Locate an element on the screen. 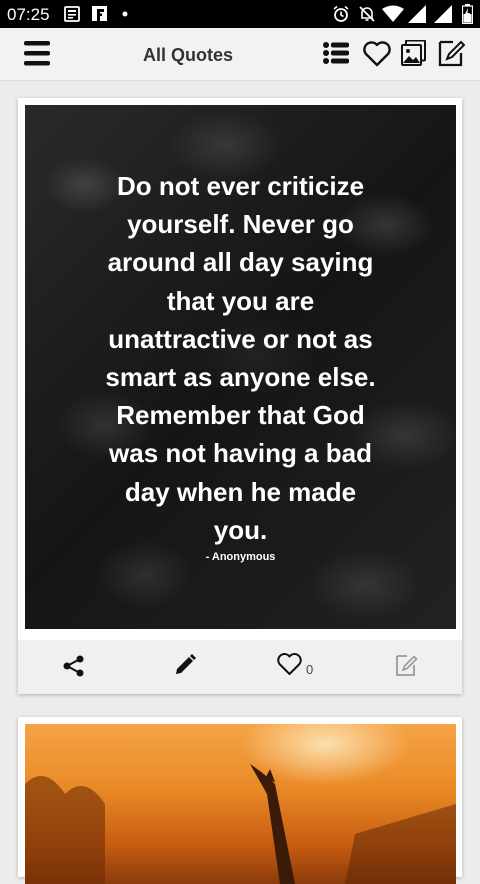  quote-author: - Anonymous is located at coordinates (240, 557).